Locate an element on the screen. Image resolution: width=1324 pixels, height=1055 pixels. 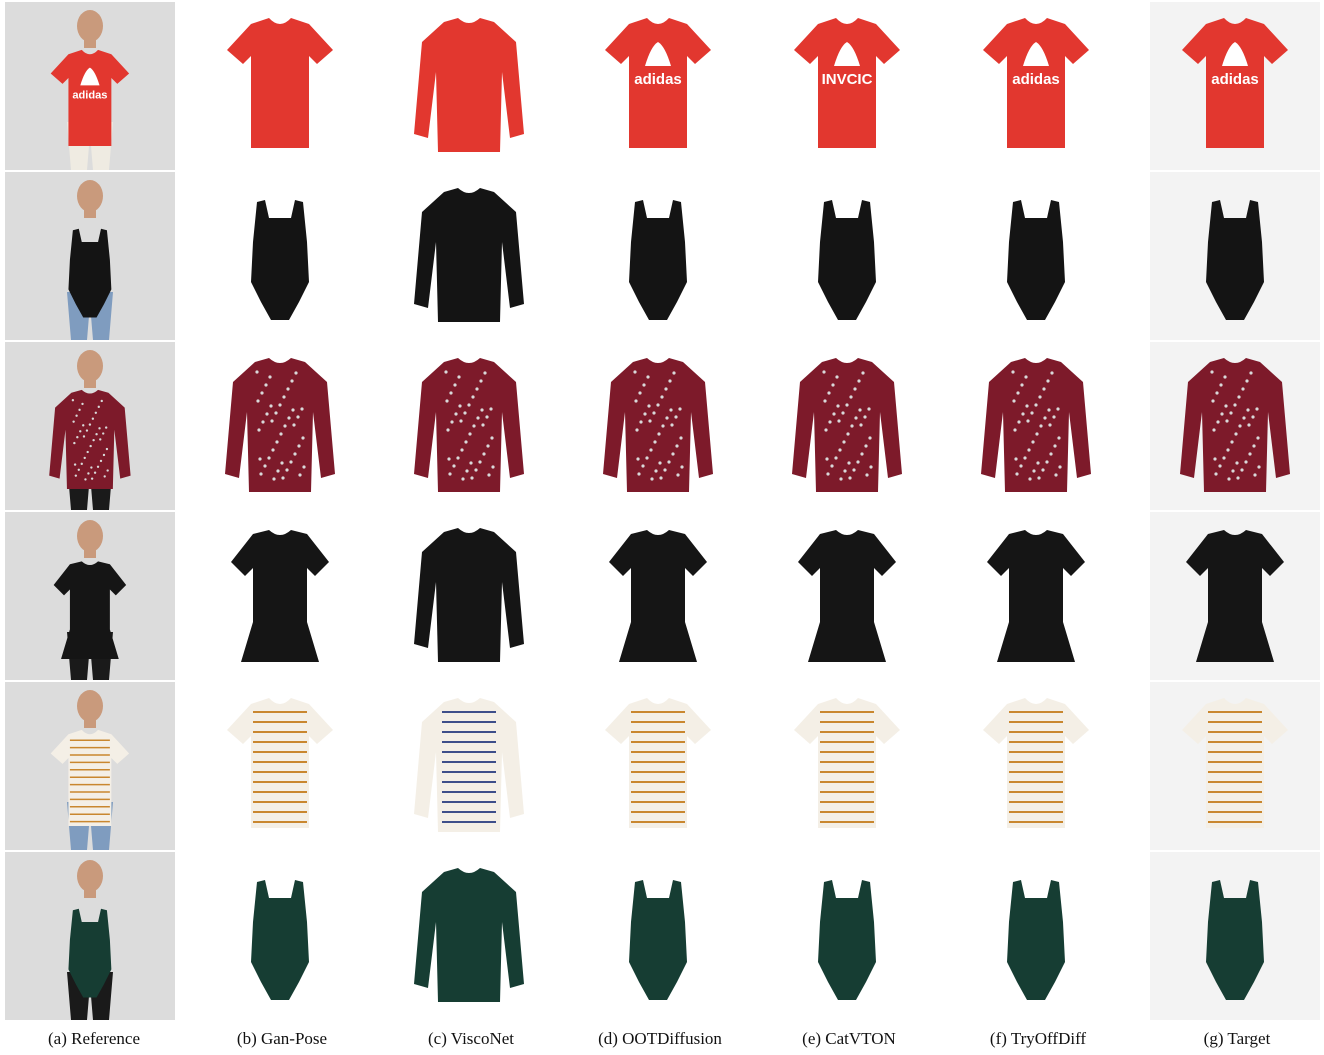
image-catvton-row-1: INVCIC is located at coordinates (847, 86).